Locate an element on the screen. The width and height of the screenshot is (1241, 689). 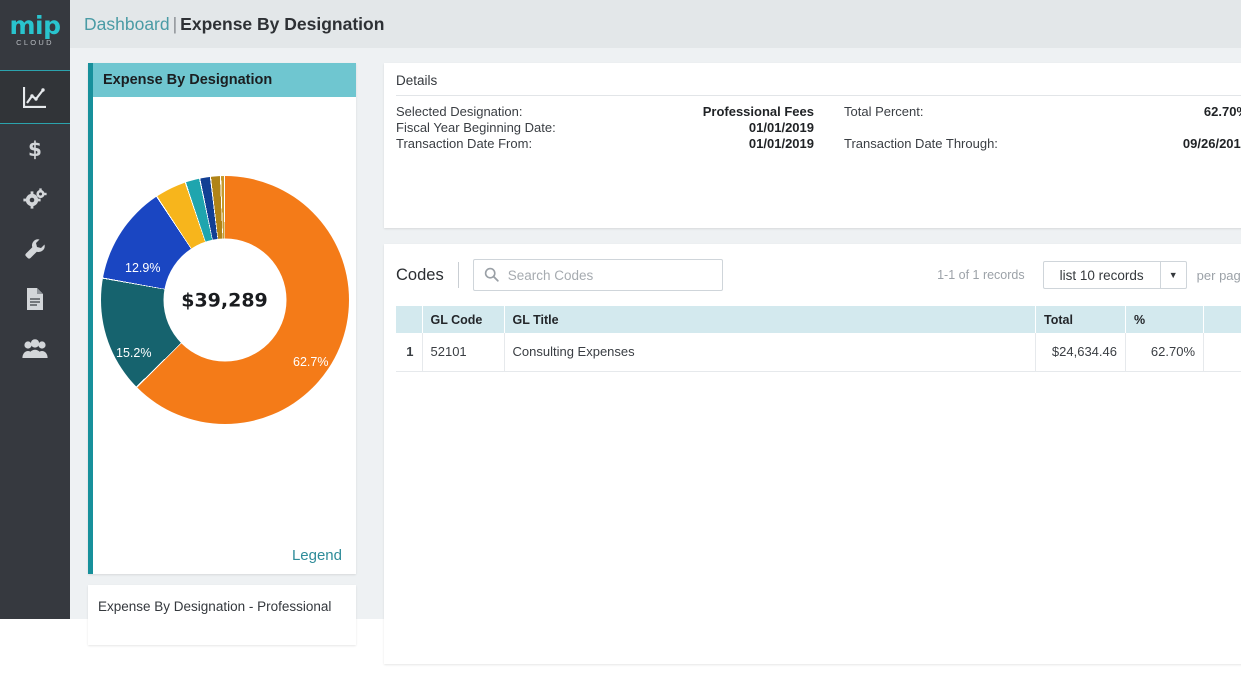
codes-toolbar: Codes 1-1 of 1 records list 10 records ▼ is located at coordinates (812, 275).